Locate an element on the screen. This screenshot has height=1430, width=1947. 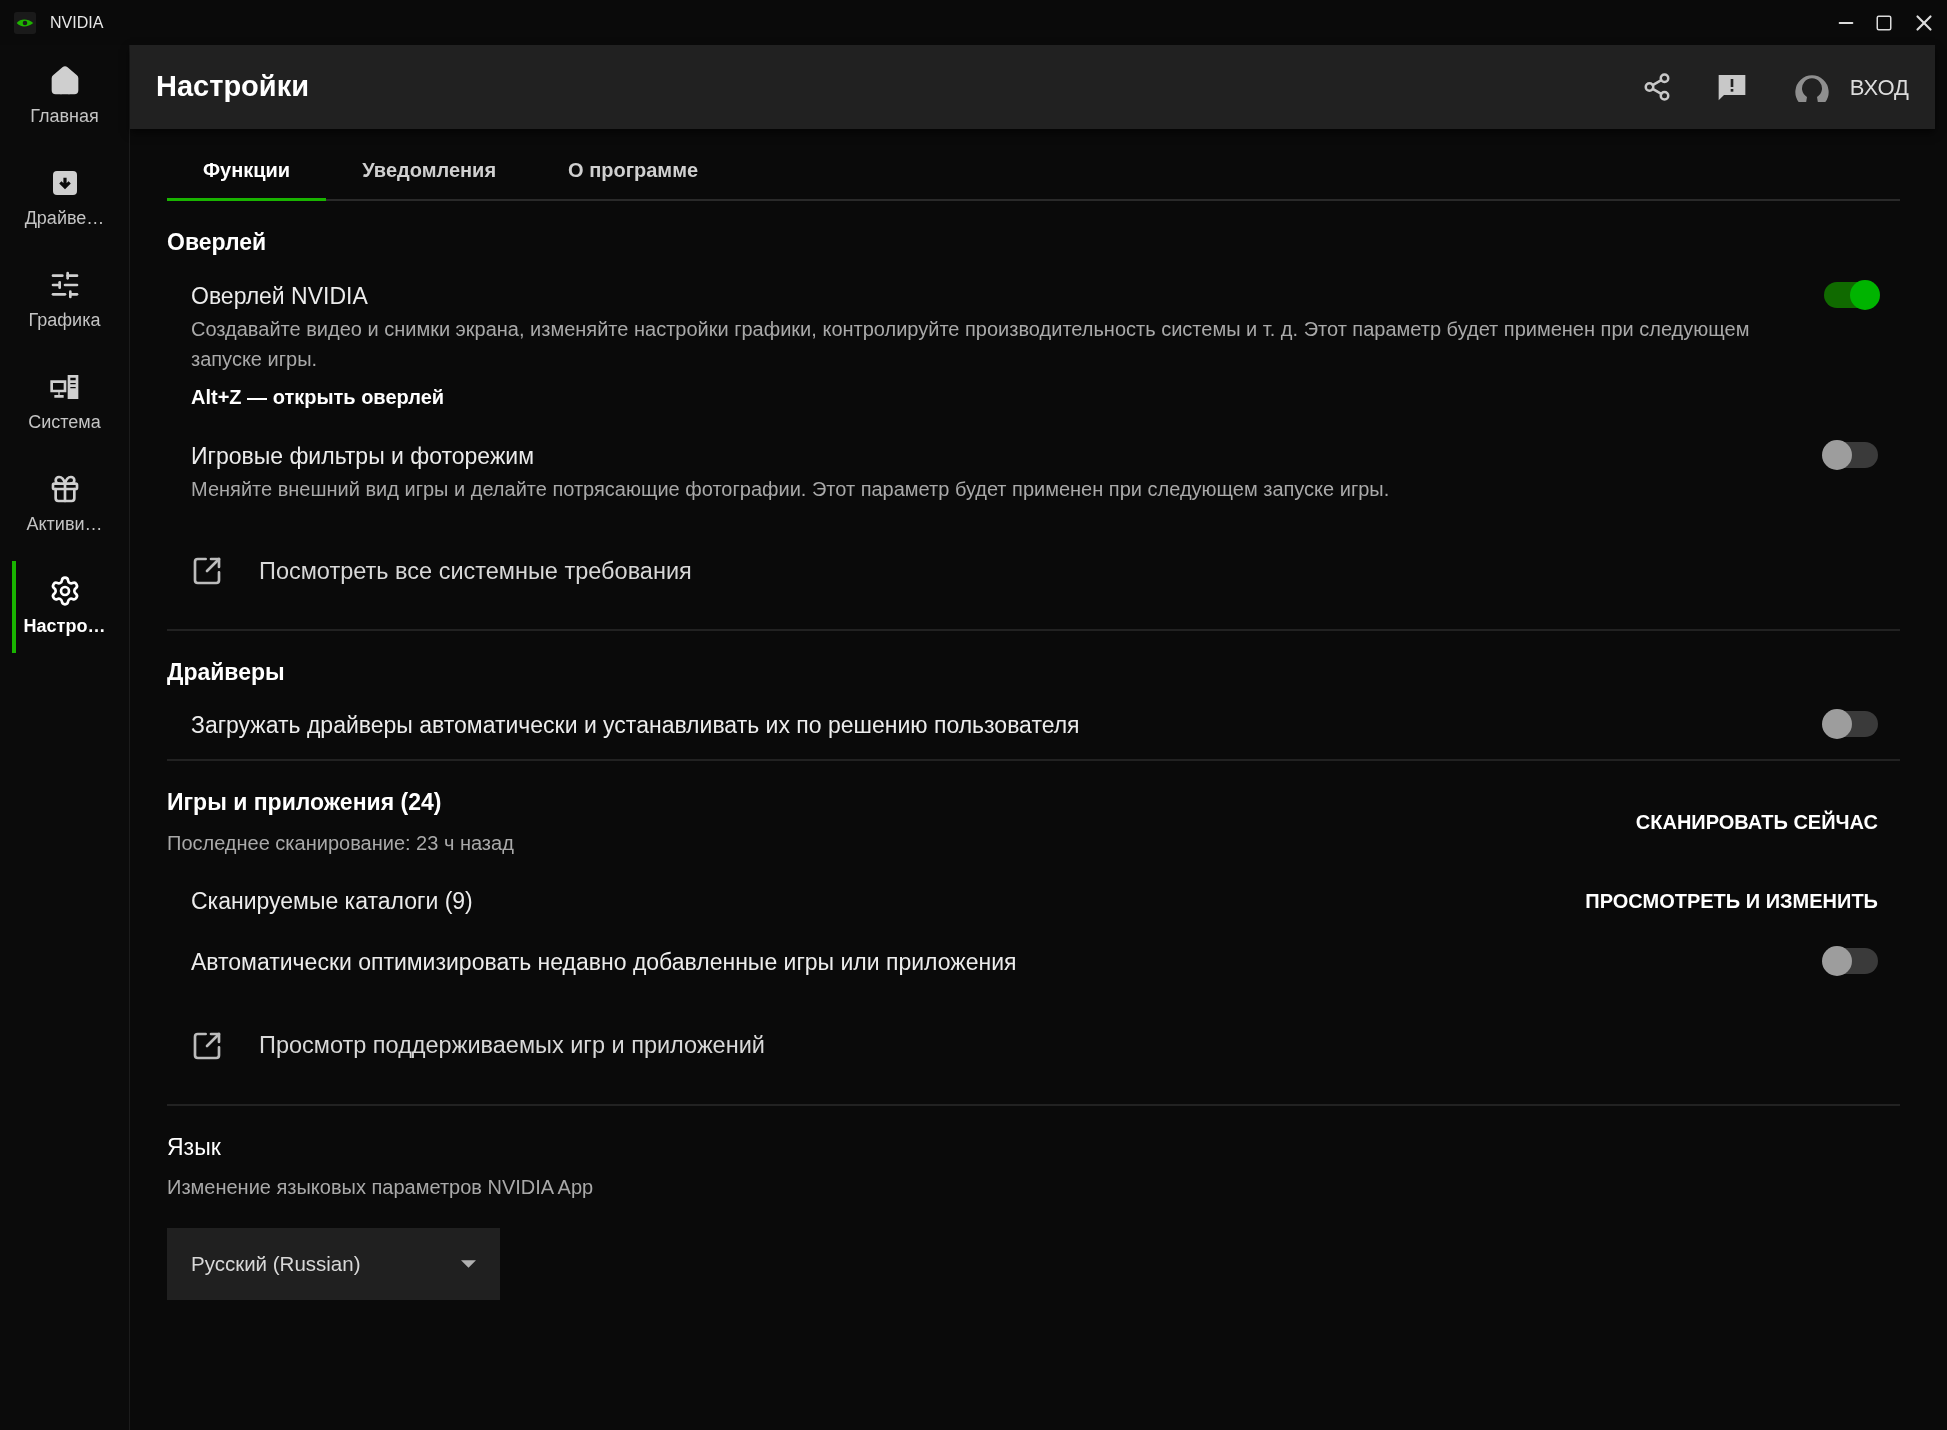
setting-title: Загружать драйверы автоматически и устанавливать их по решению пользователя is located at coordinates (635, 726).